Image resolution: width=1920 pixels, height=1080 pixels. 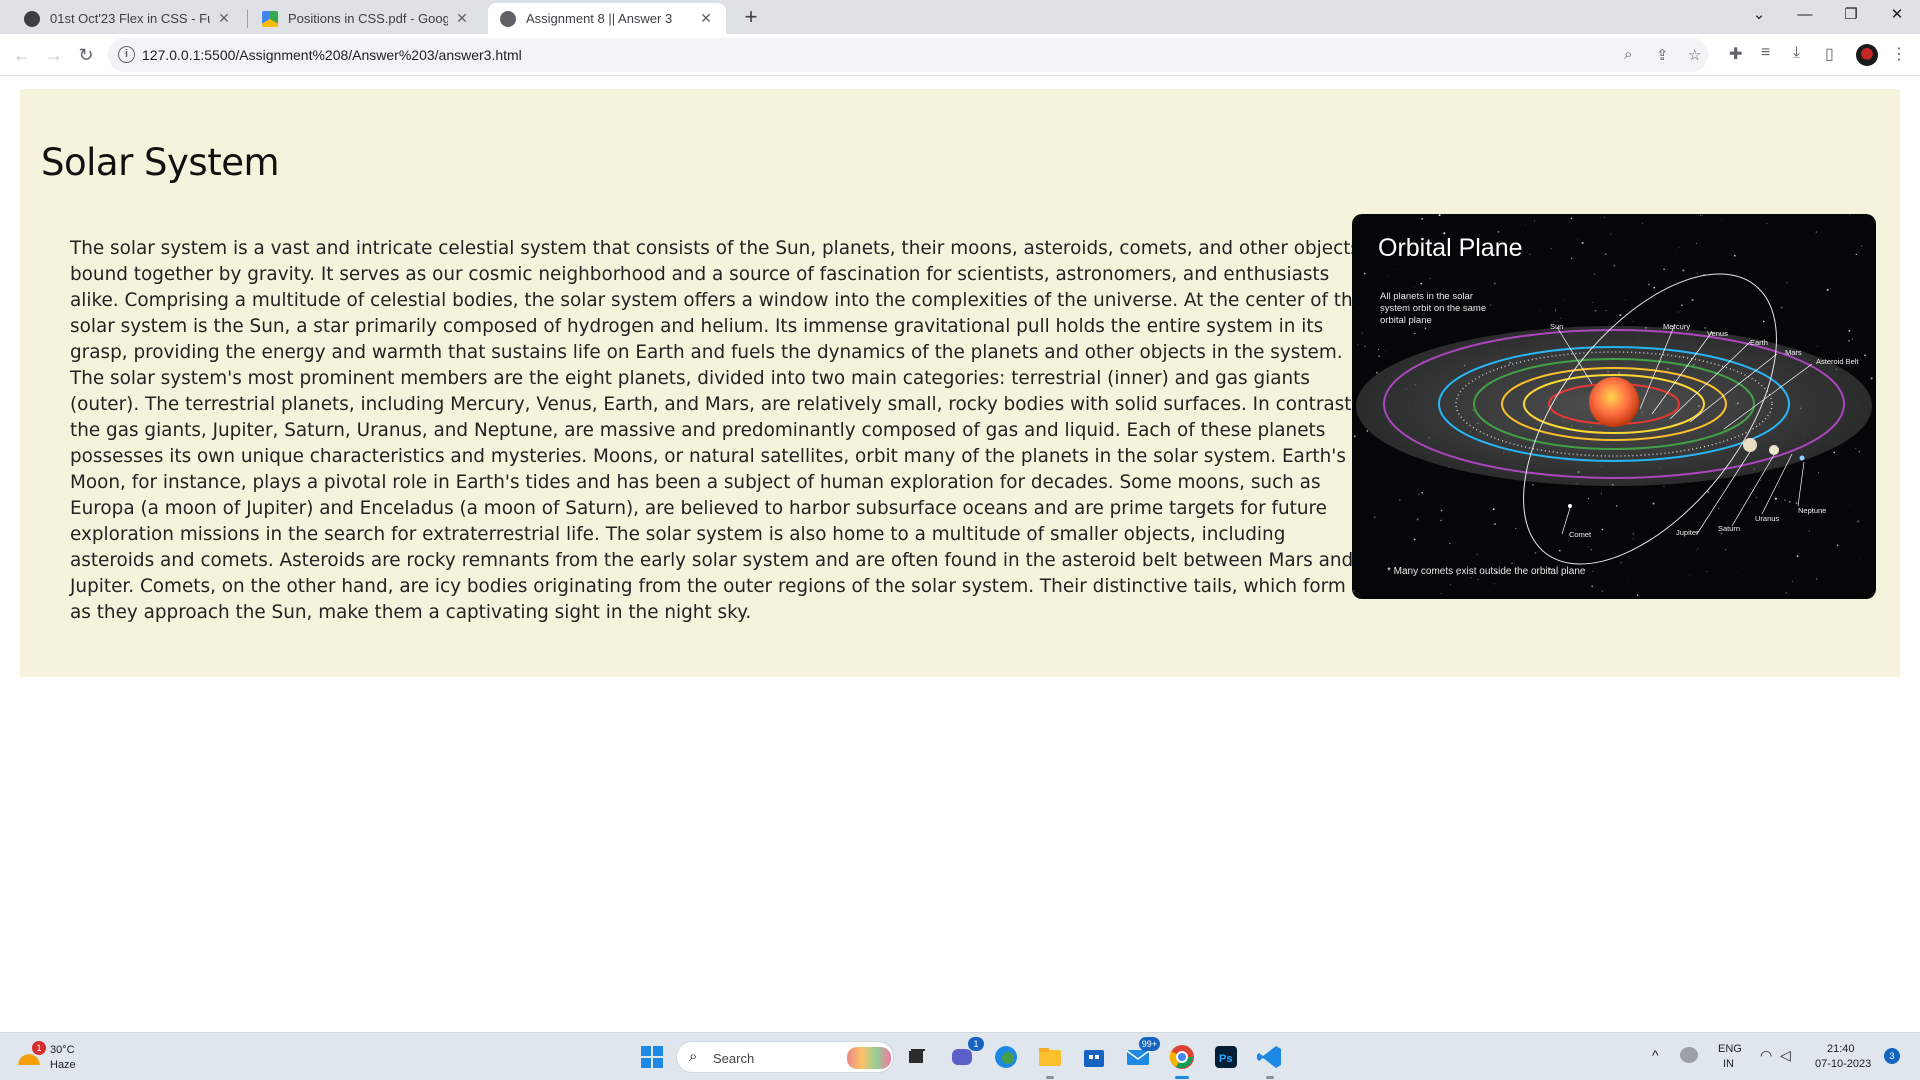 What do you see at coordinates (1892, 1056) in the screenshot?
I see `notification-badge: 3` at bounding box center [1892, 1056].